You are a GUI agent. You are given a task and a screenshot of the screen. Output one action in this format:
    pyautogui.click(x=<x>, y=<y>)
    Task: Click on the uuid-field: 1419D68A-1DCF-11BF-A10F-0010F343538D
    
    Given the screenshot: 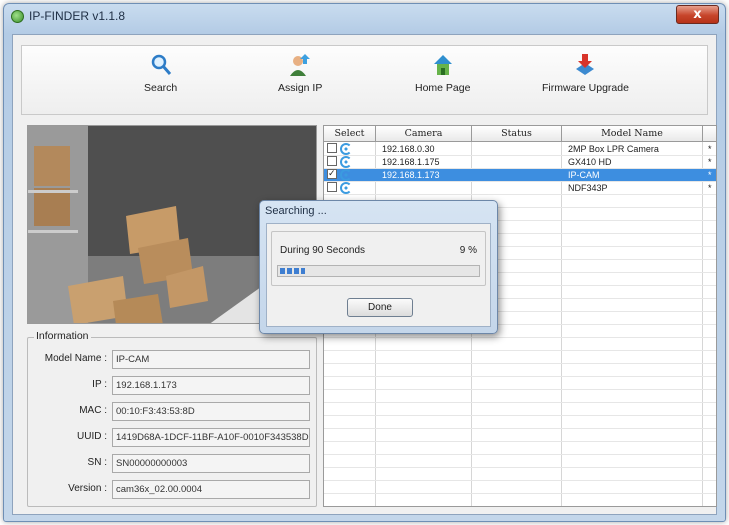 What is the action you would take?
    pyautogui.click(x=211, y=437)
    